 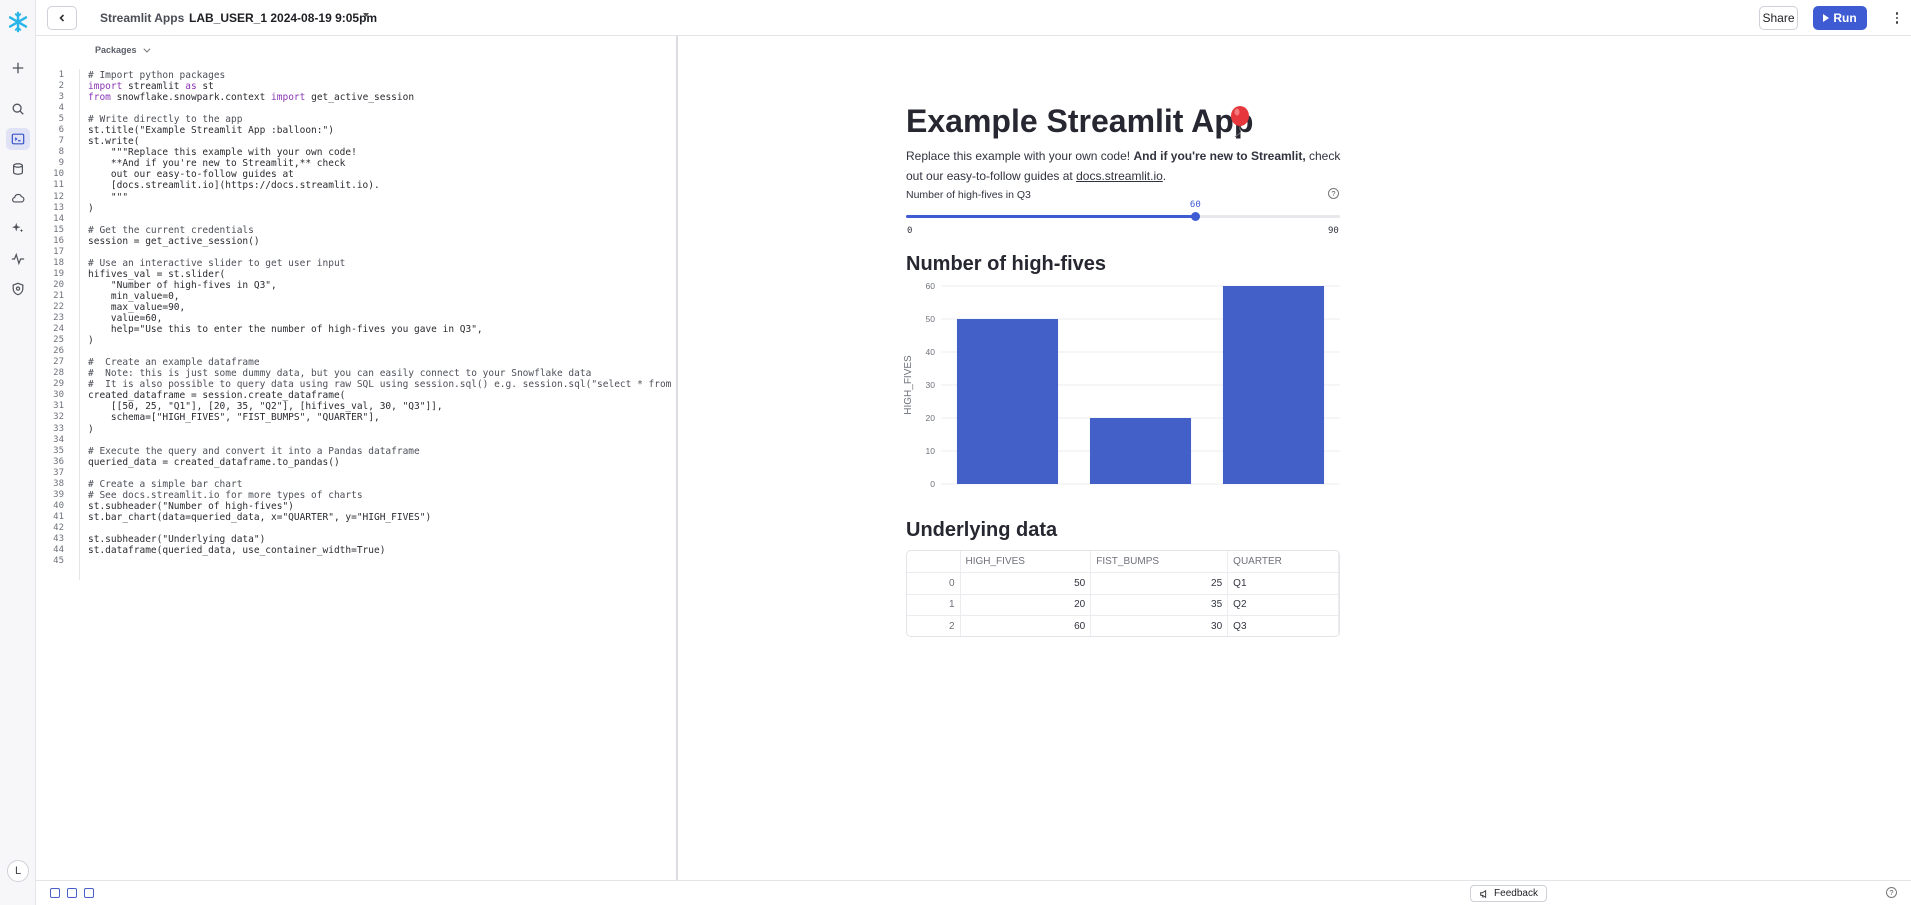 I want to click on code-line: 23 value=60,, so click(x=356, y=318).